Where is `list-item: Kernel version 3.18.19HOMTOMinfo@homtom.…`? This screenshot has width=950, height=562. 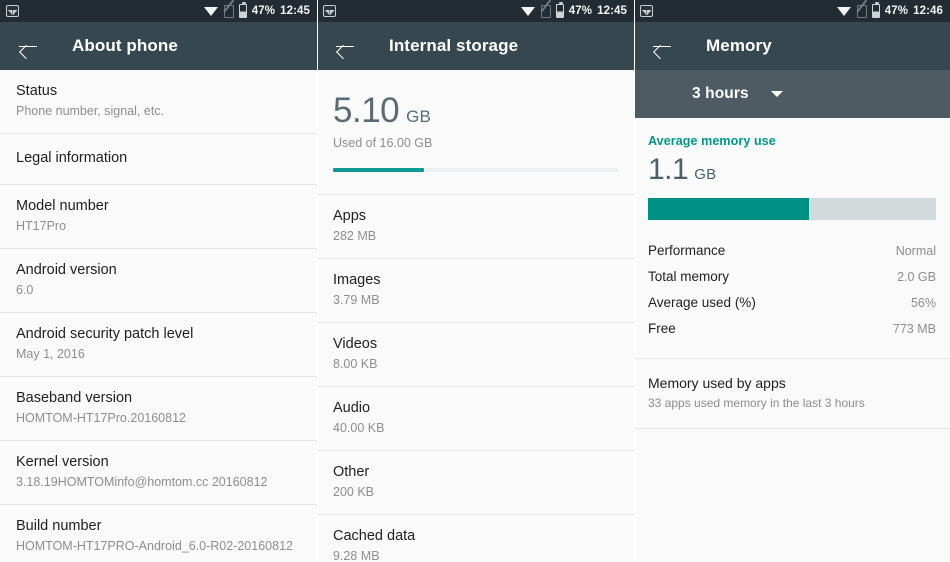 list-item: Kernel version 3.18.19HOMTOMinfo@homtom.… is located at coordinates (158, 473).